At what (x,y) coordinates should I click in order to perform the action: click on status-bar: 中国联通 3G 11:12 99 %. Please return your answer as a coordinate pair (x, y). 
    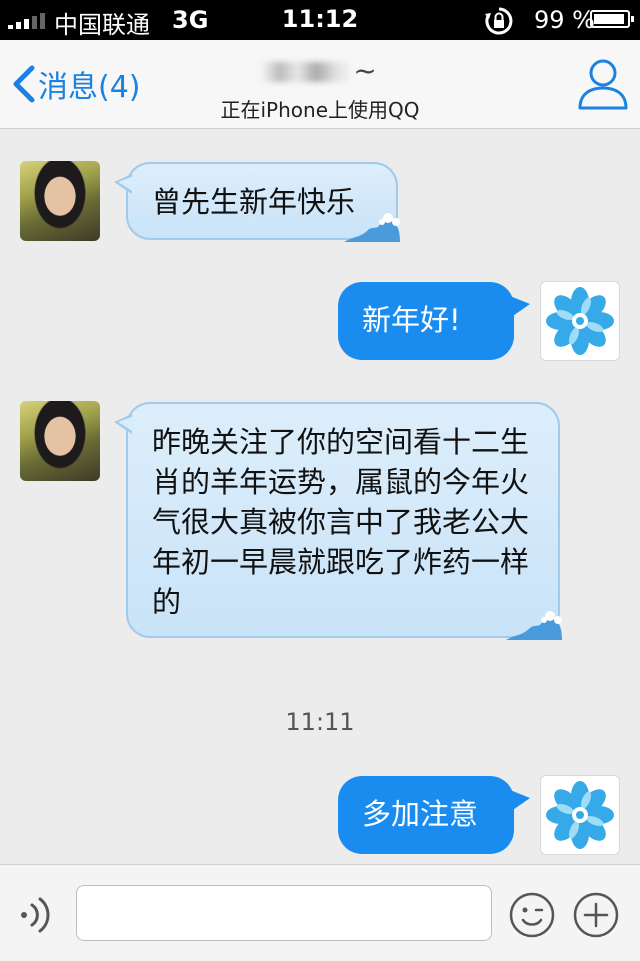
    Looking at the image, I should click on (320, 20).